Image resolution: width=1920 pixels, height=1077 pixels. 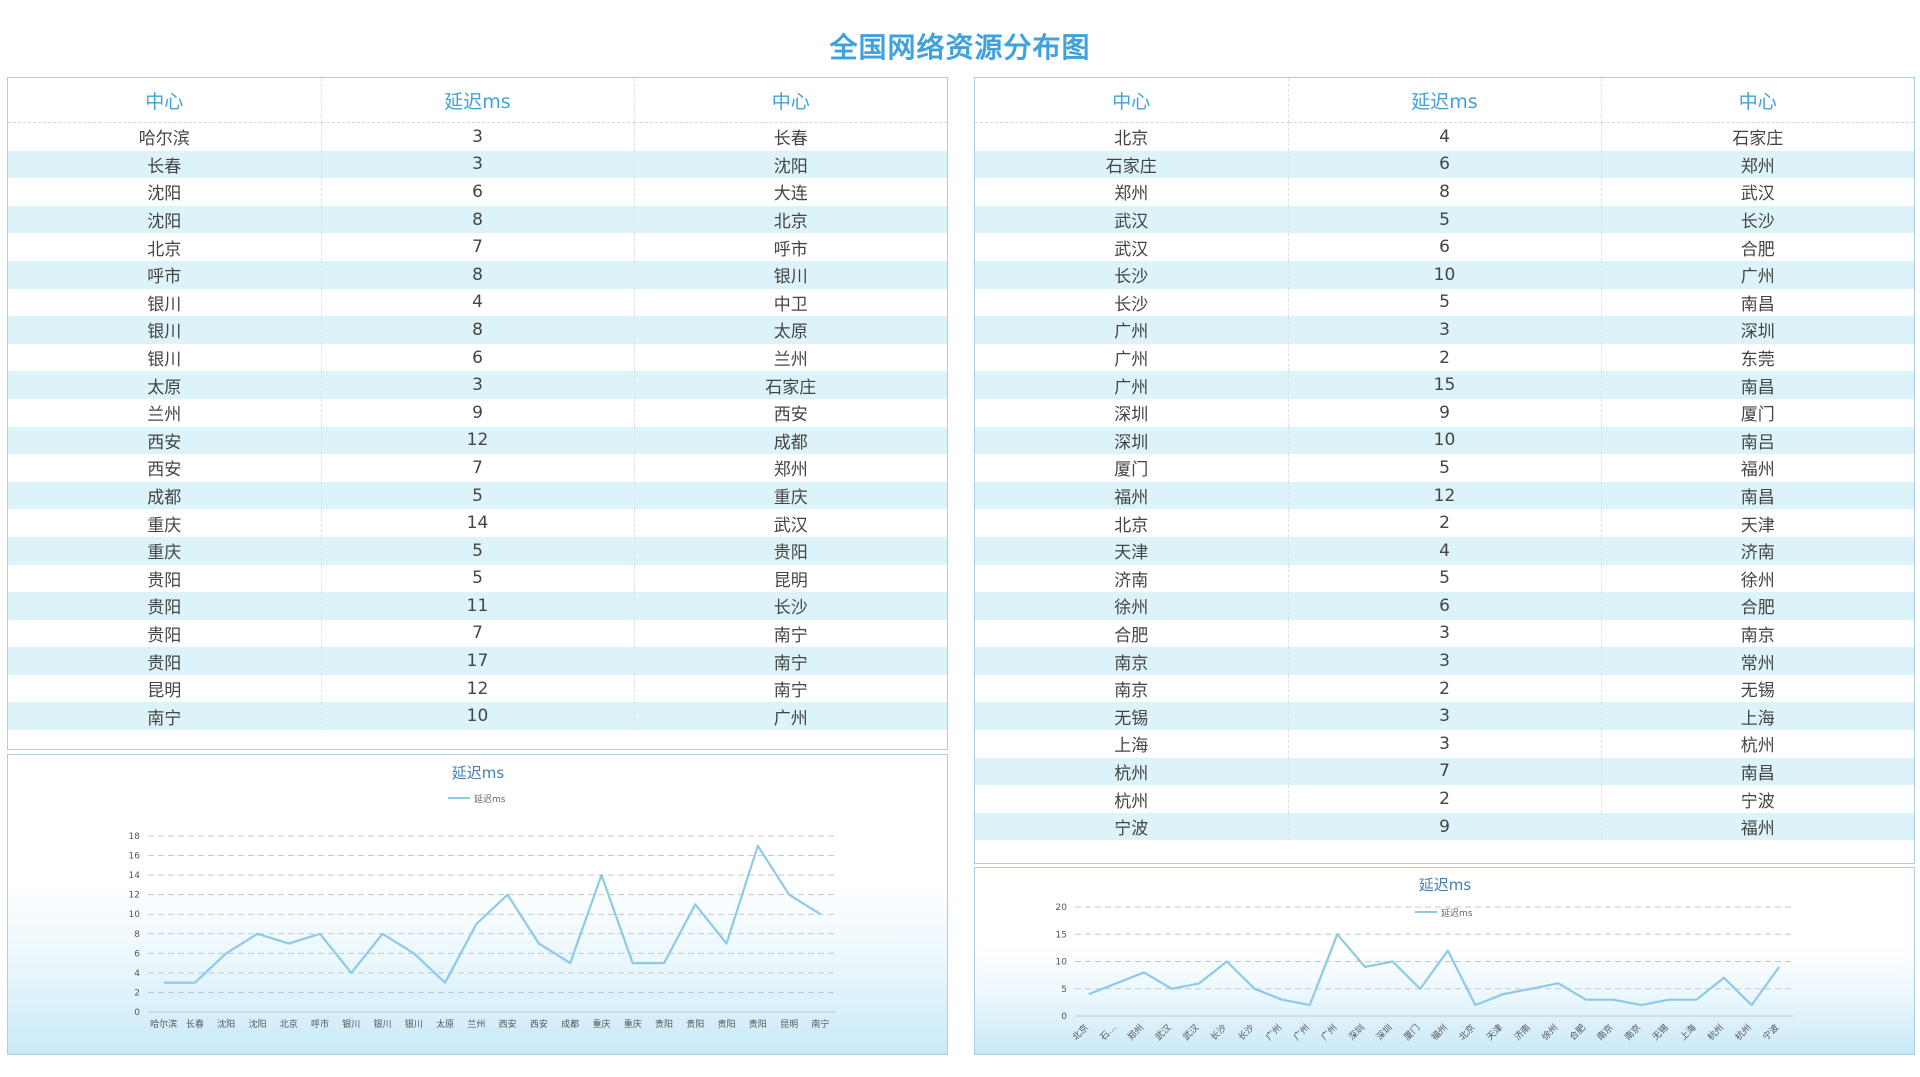 What do you see at coordinates (1439, 1032) in the screenshot?
I see `x-tick-label: 福州` at bounding box center [1439, 1032].